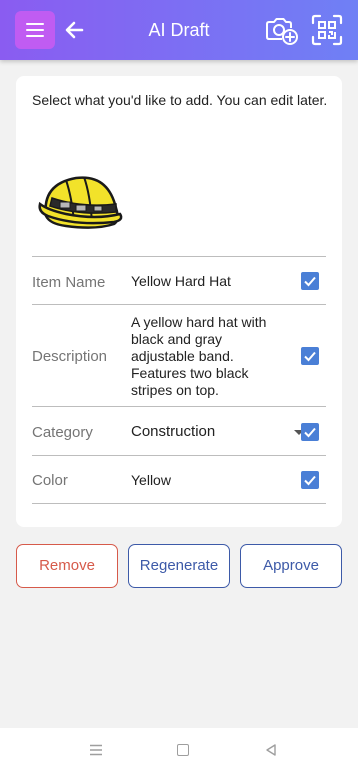 This screenshot has width=358, height=773. Describe the element at coordinates (179, 566) in the screenshot. I see `regenerate-button: Regenerate` at that location.